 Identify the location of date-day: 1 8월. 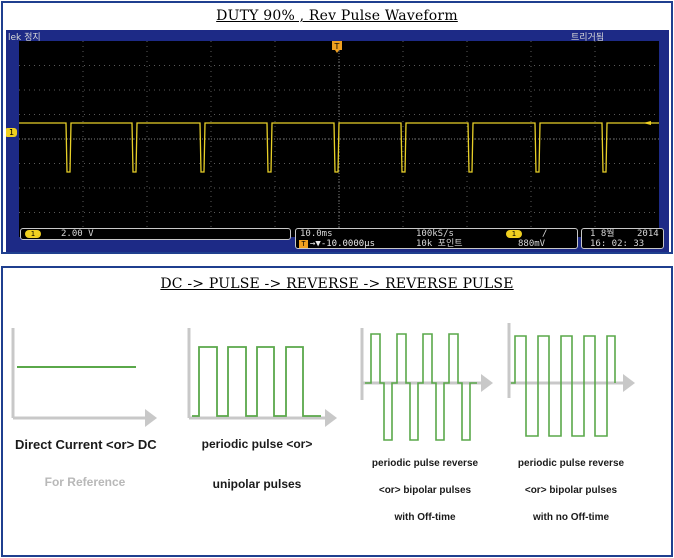
(602, 234).